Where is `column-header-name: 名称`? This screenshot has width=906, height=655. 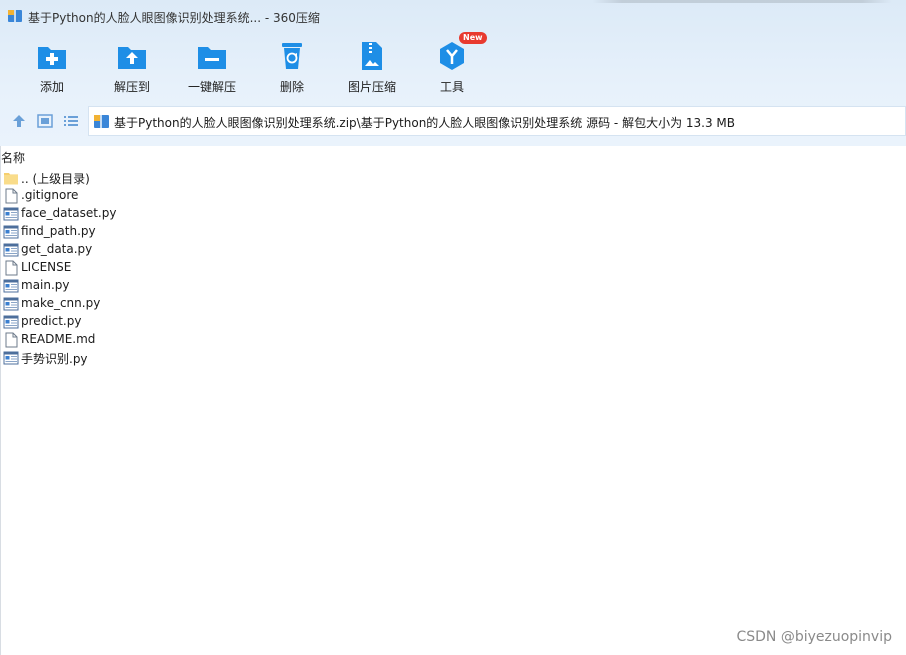
column-header-name: 名称 is located at coordinates (13, 157).